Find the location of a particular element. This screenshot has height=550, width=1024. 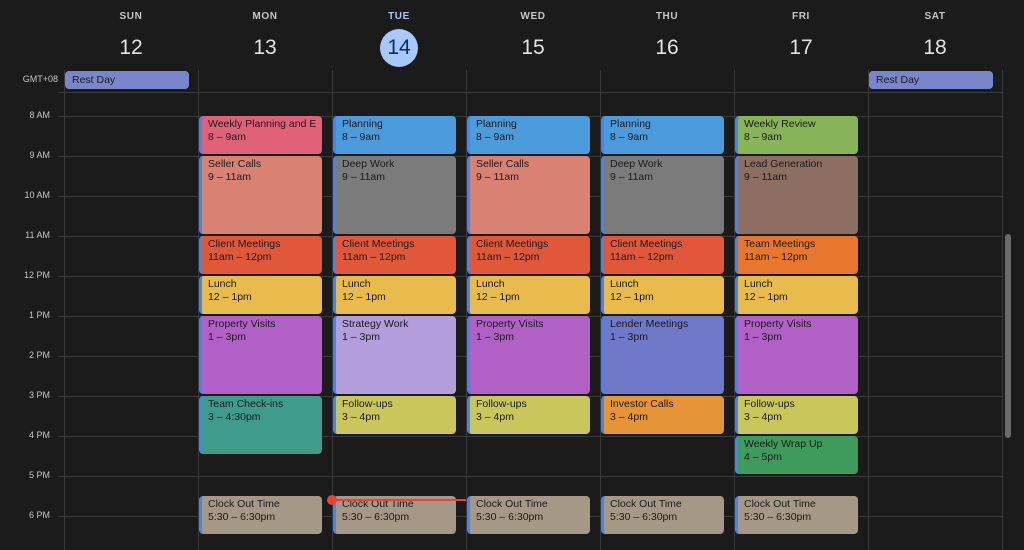

date-number: 12 is located at coordinates (131, 48).